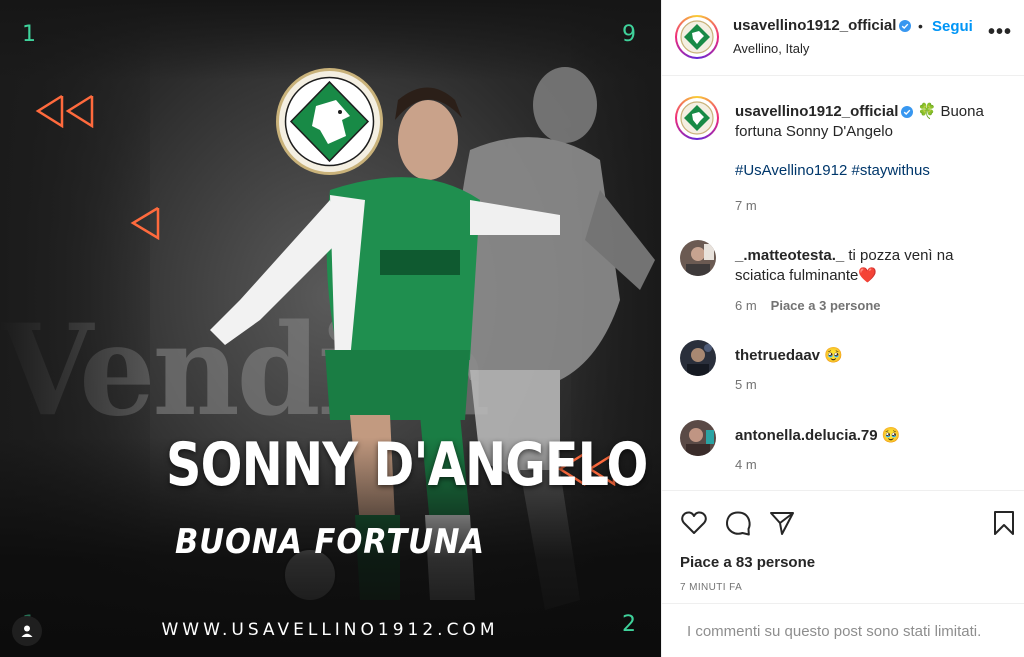 Image resolution: width=1024 pixels, height=657 pixels. What do you see at coordinates (711, 587) in the screenshot?
I see `post-timestamp: 7 MINUTI FA` at bounding box center [711, 587].